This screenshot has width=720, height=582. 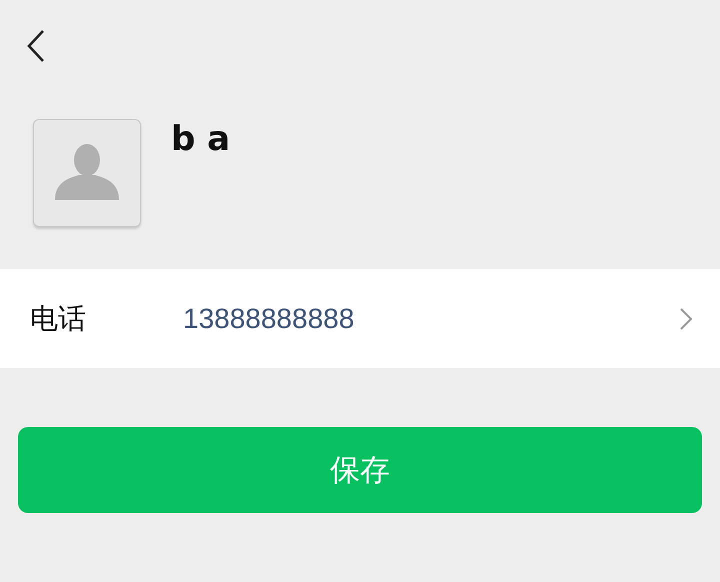 I want to click on chevron-right-icon, so click(x=686, y=319).